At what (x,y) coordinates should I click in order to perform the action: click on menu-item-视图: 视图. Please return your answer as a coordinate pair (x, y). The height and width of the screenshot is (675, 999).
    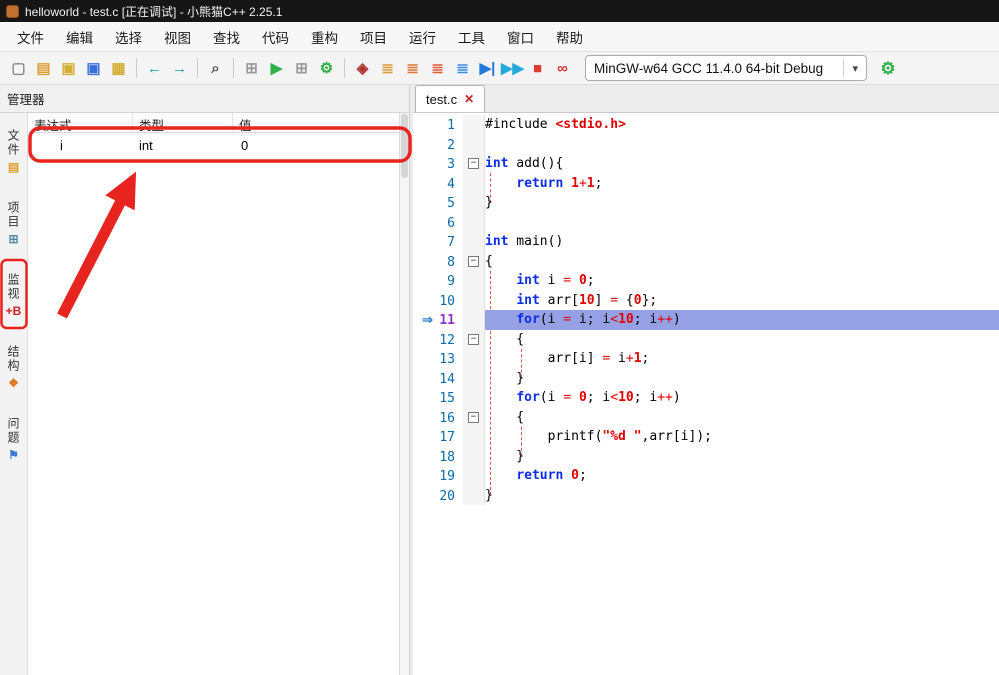
    Looking at the image, I should click on (177, 37).